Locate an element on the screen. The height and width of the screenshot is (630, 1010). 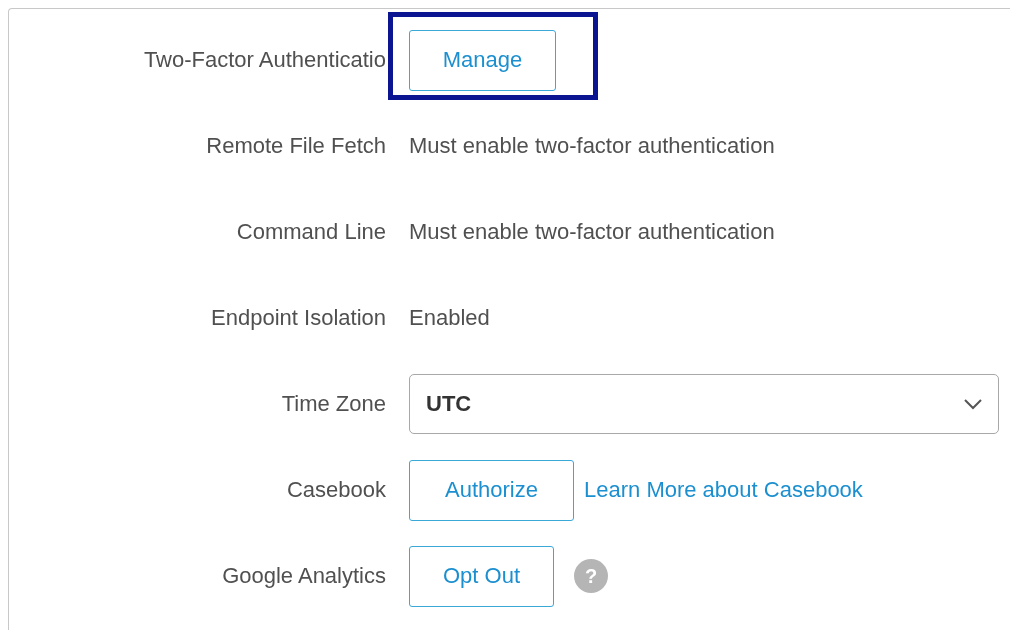
setting-label: Command Line is located at coordinates (310, 232).